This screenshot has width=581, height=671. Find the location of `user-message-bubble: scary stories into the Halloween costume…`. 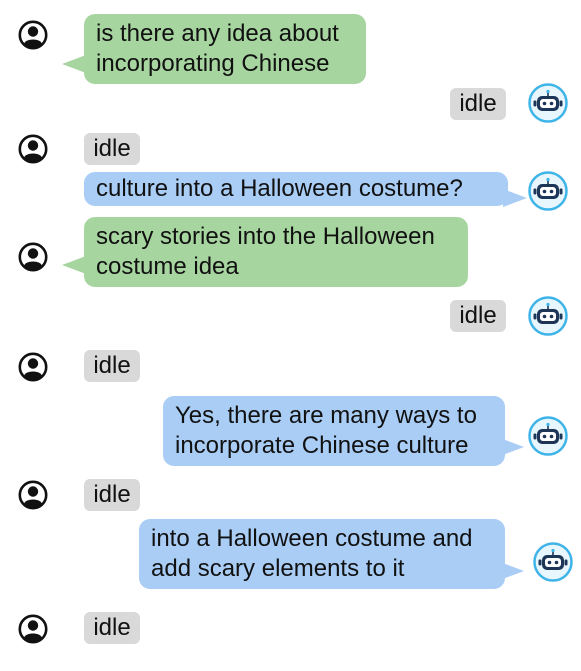

user-message-bubble: scary stories into the Halloween costume… is located at coordinates (276, 252).